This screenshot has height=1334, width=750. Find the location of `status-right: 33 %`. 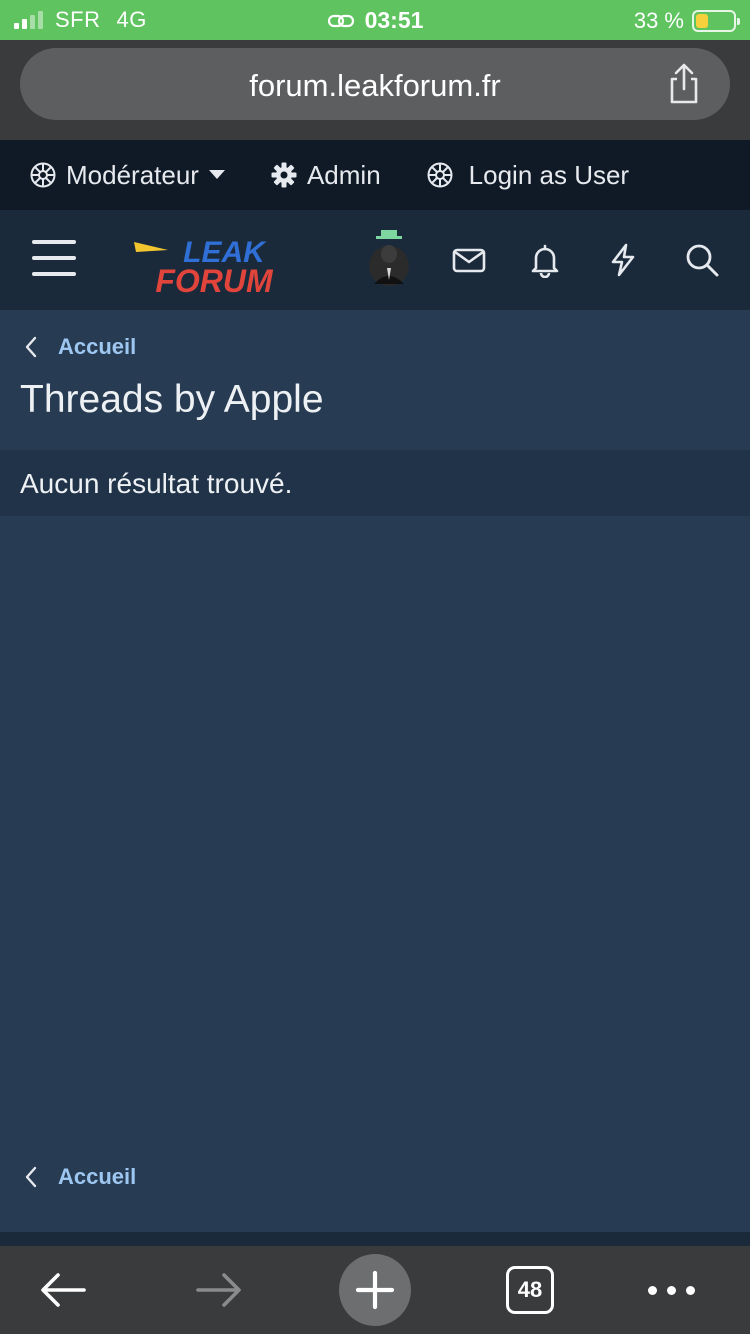

status-right: 33 % is located at coordinates (686, 21).